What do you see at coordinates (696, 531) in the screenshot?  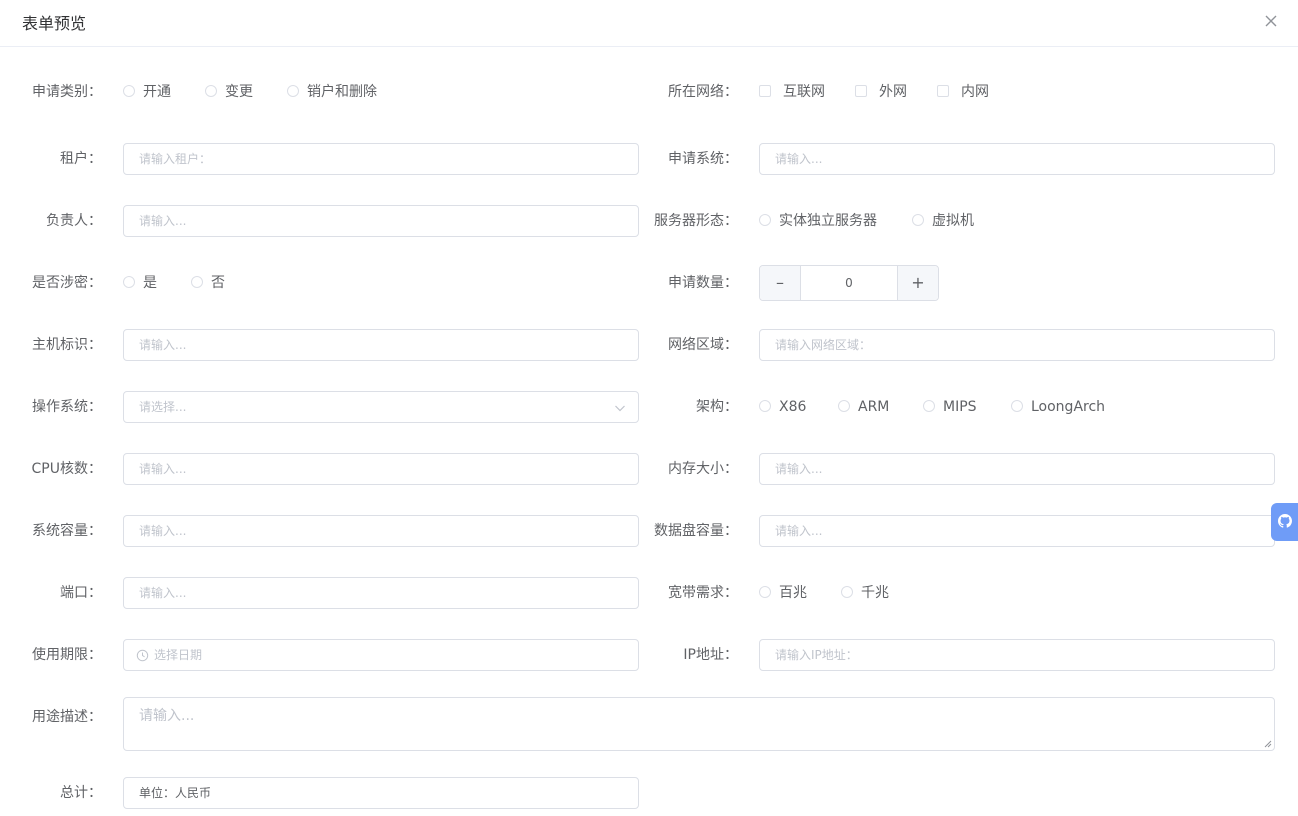 I see `data-disk-label: 数据盘容量：` at bounding box center [696, 531].